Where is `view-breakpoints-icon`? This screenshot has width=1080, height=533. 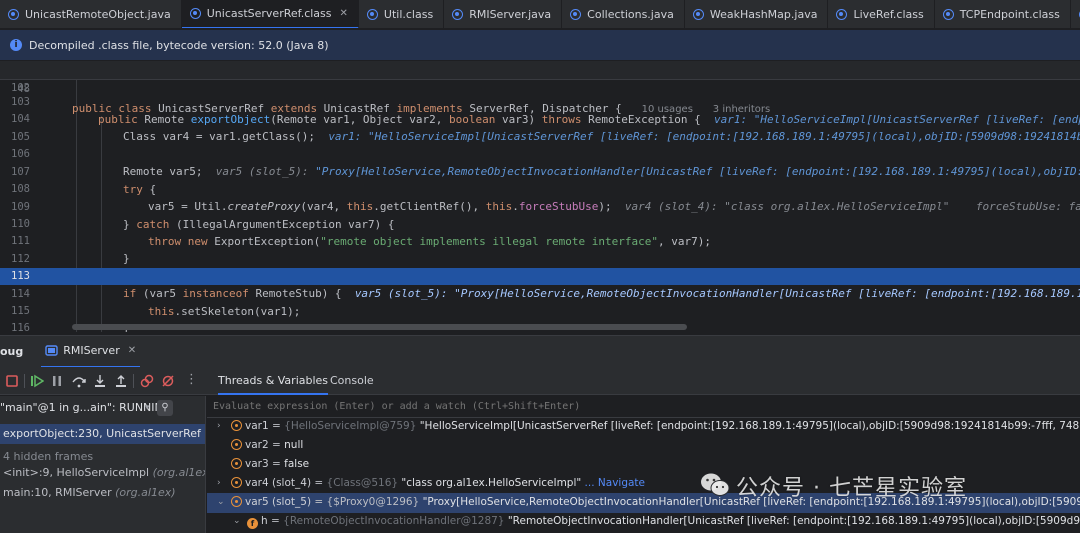
view-breakpoints-icon is located at coordinates (147, 381).